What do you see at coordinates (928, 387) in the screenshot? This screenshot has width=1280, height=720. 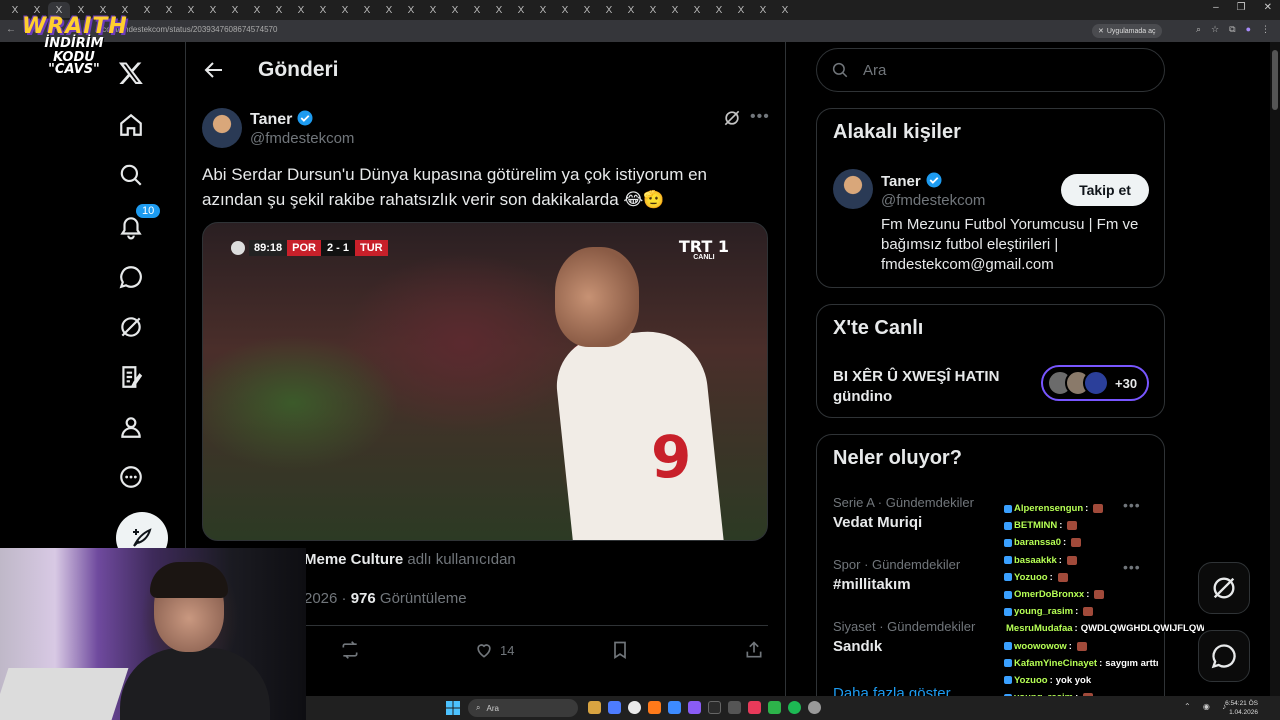 I see `live-space-title: BI XÊR Û XWEŞÎ HATIN gündino` at bounding box center [928, 387].